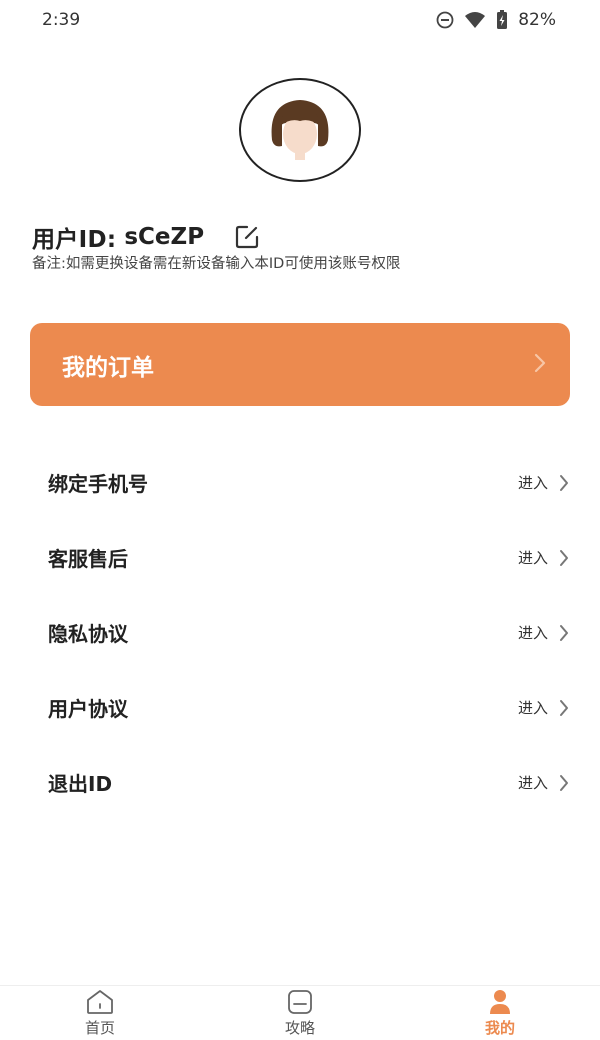 The image size is (600, 1040). I want to click on menu-item-label: 隐私协议, so click(88, 634).